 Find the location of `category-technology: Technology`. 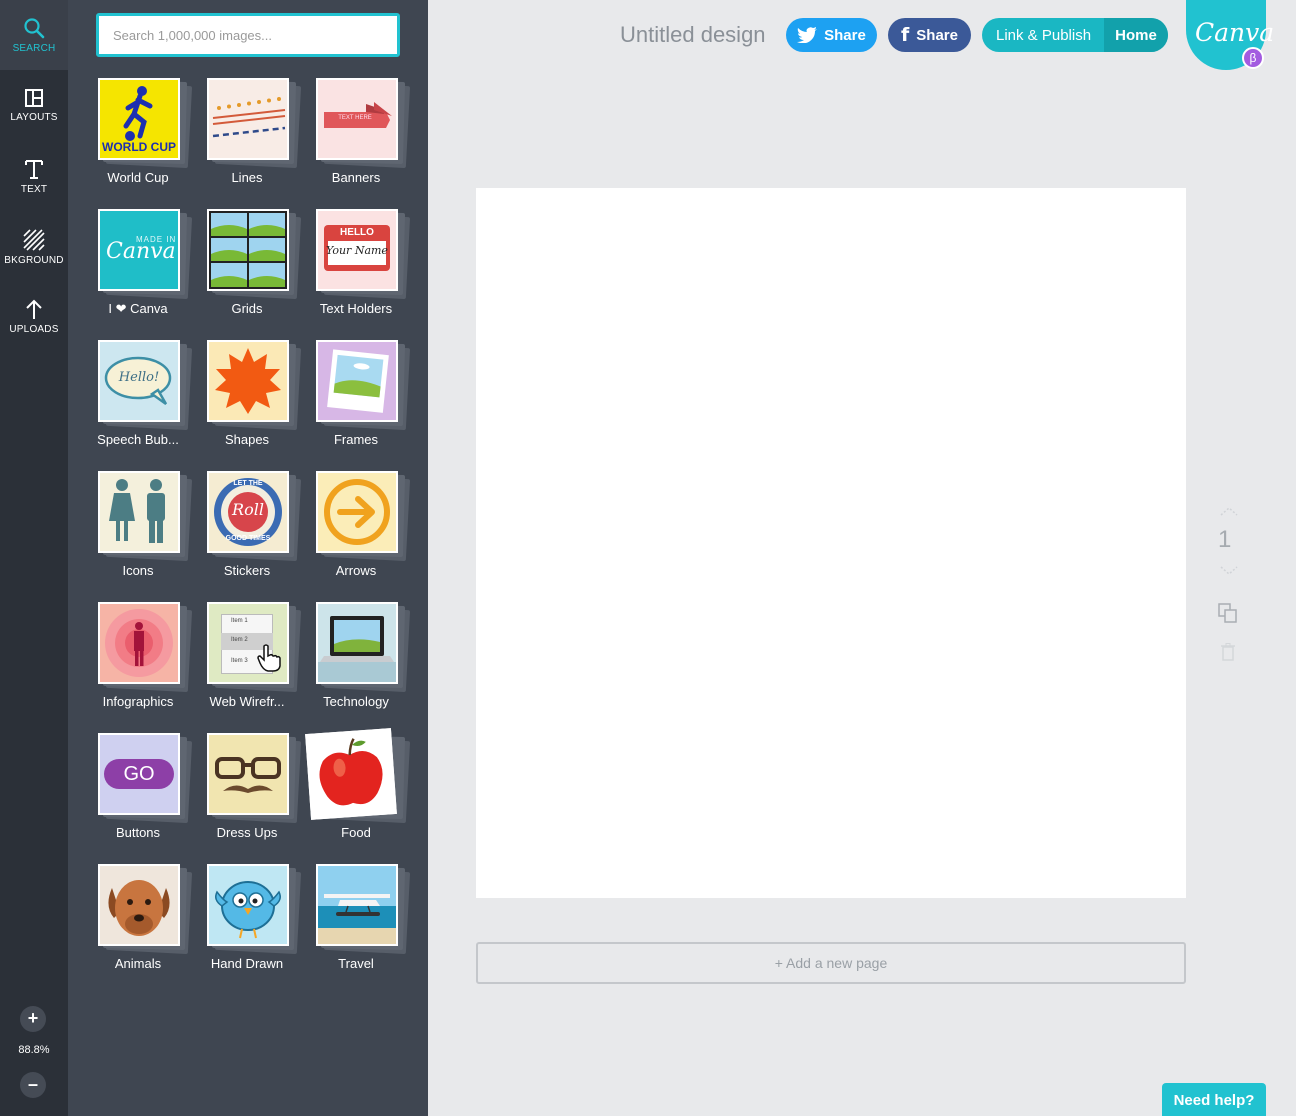

category-technology: Technology is located at coordinates (362, 662).